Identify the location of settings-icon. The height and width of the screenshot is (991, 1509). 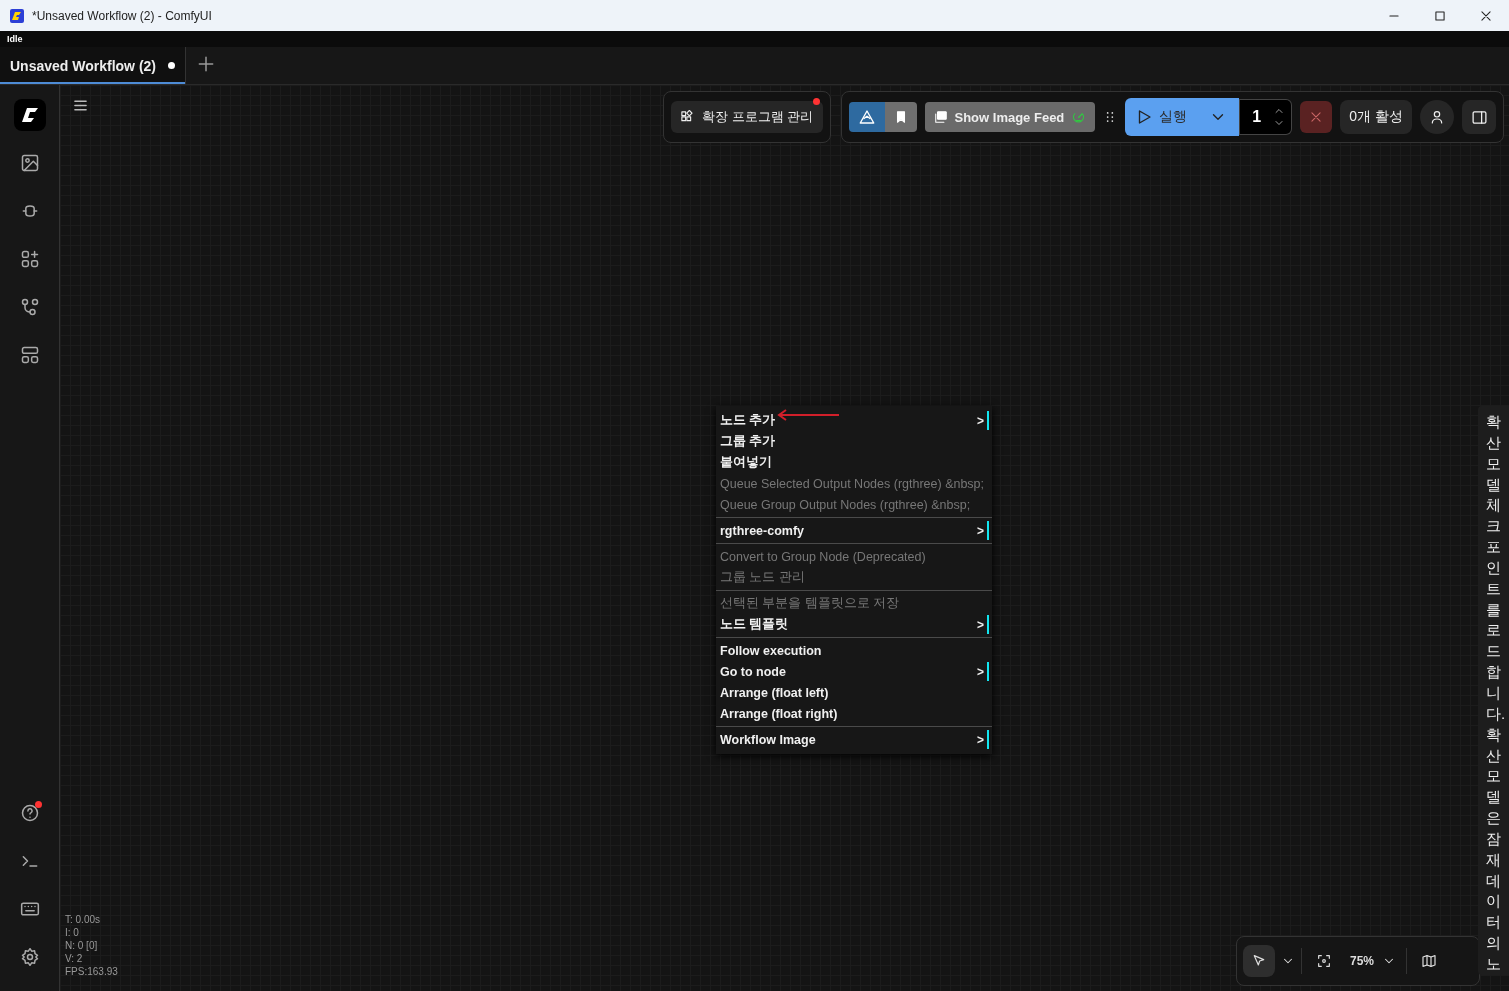
(29, 957).